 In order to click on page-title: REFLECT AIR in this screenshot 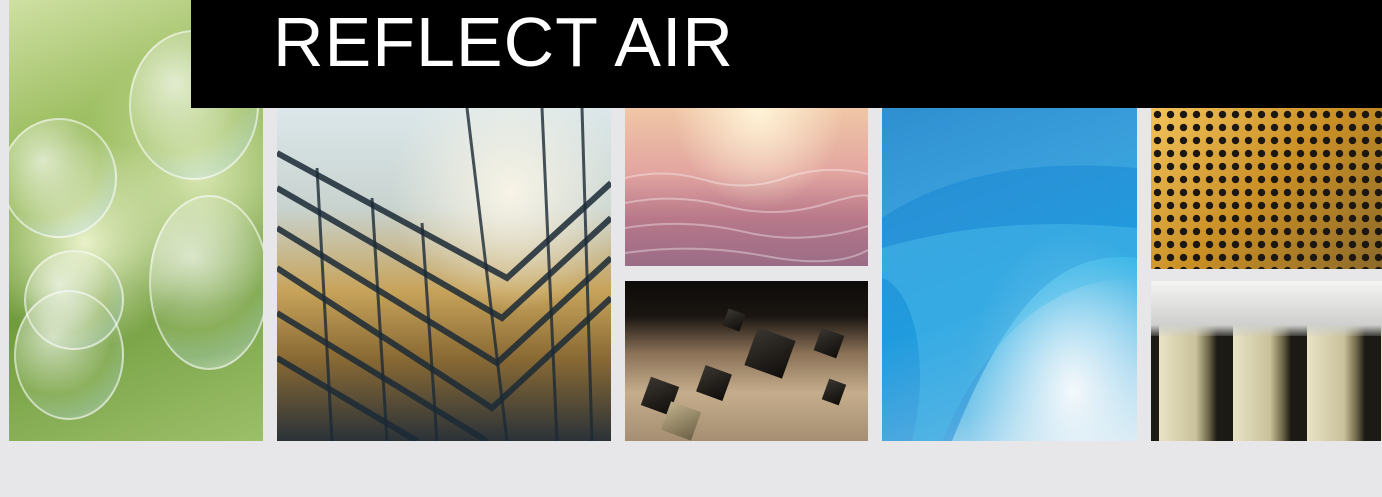, I will do `click(503, 42)`.